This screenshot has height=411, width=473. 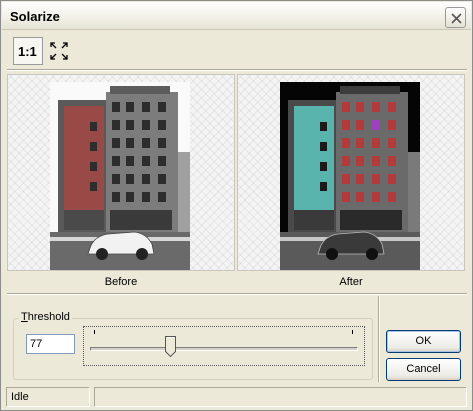 I want to click on after-image, so click(x=350, y=176).